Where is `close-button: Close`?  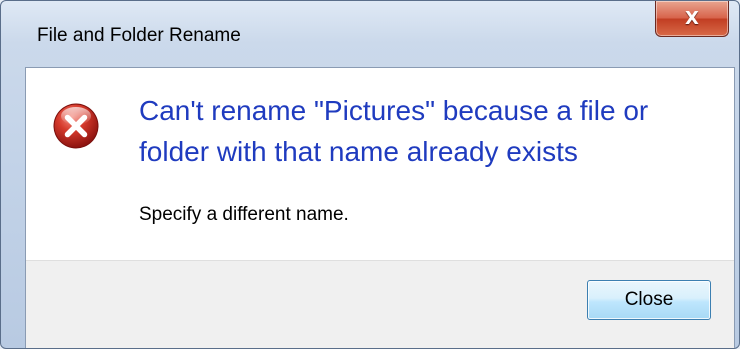
close-button: Close is located at coordinates (649, 300).